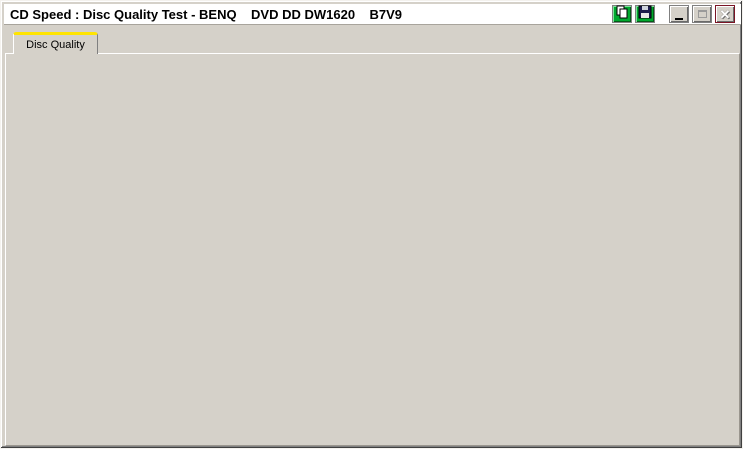 This screenshot has height=449, width=743. I want to click on tab-disc-quality: Disc Quality, so click(55, 43).